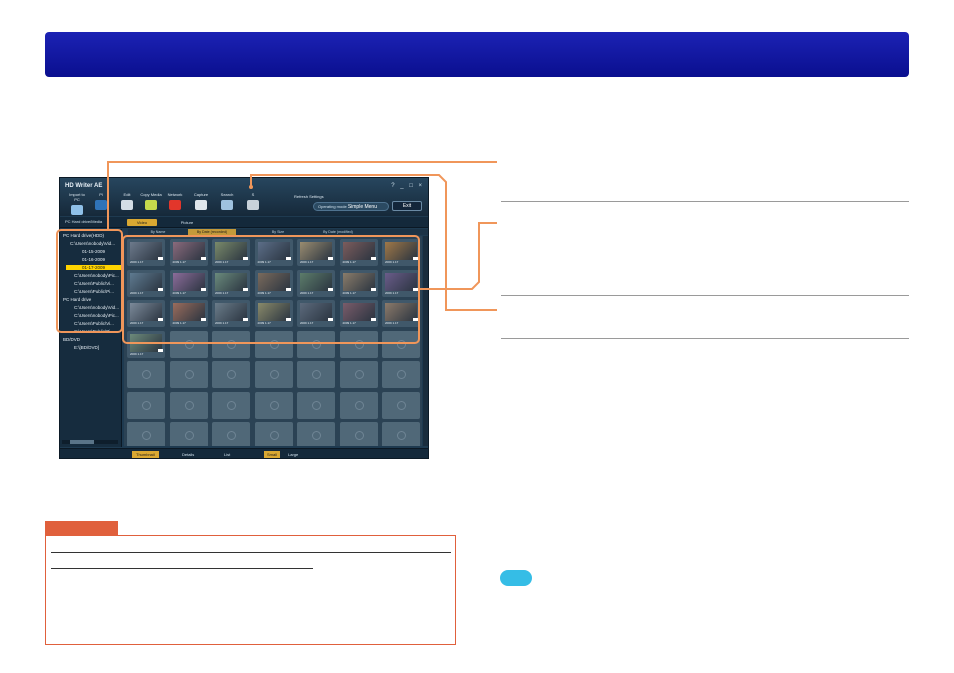 This screenshot has height=673, width=954. Describe the element at coordinates (516, 578) in the screenshot. I see `hint-badge` at that location.